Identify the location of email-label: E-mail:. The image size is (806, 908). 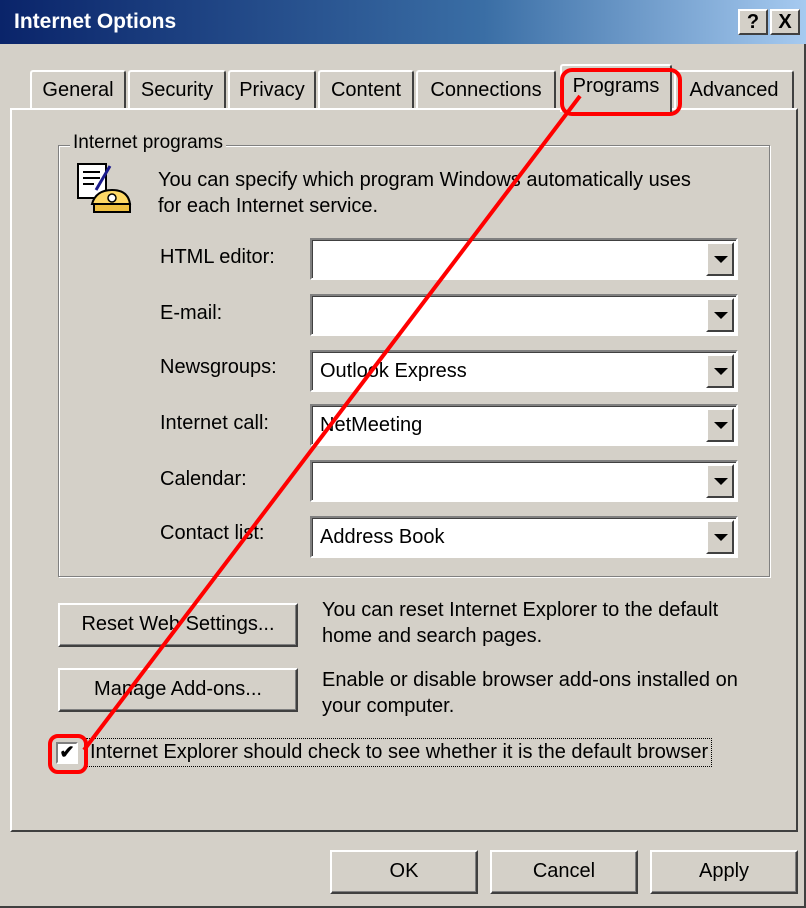
(191, 313).